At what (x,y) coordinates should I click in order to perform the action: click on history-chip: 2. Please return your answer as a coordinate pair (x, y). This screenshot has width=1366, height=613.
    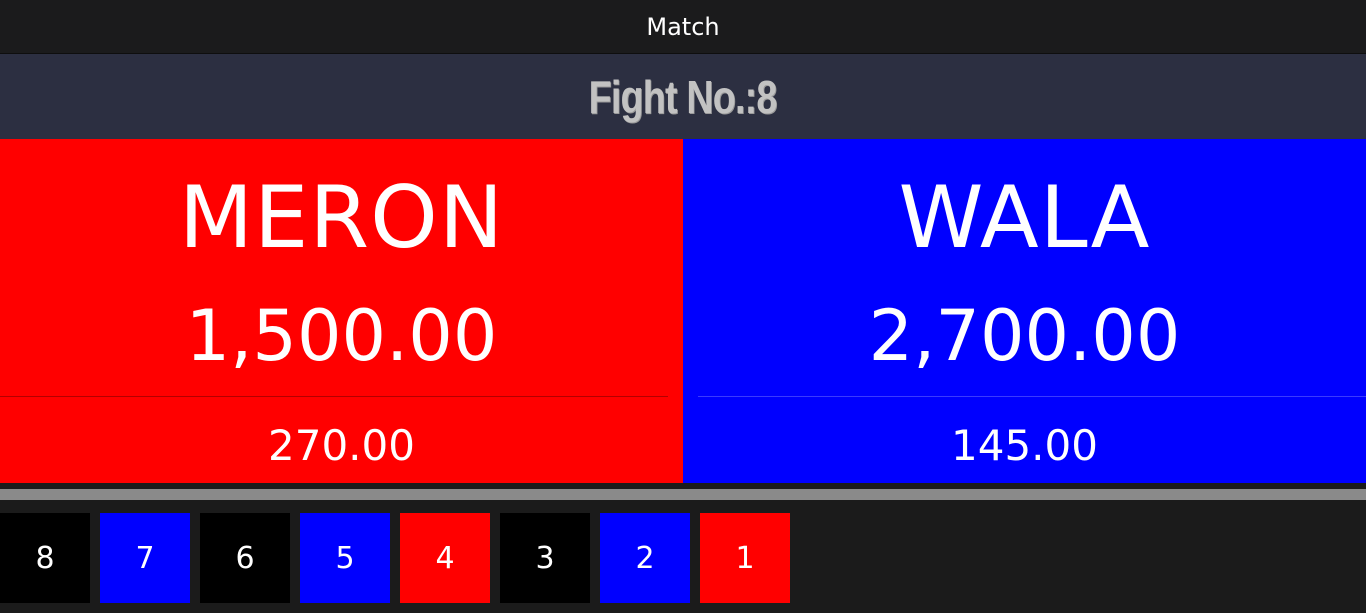
    Looking at the image, I should click on (645, 558).